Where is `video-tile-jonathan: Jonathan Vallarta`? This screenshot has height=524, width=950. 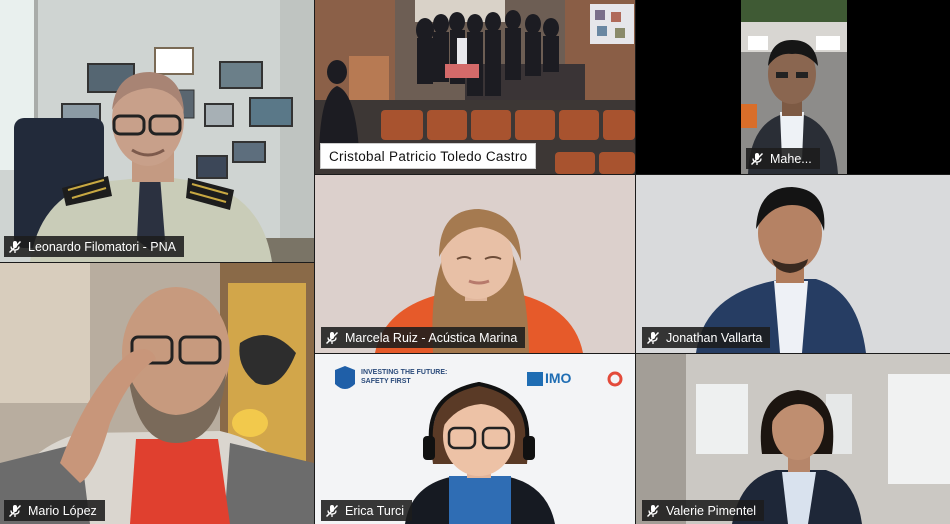 video-tile-jonathan: Jonathan Vallarta is located at coordinates (793, 264).